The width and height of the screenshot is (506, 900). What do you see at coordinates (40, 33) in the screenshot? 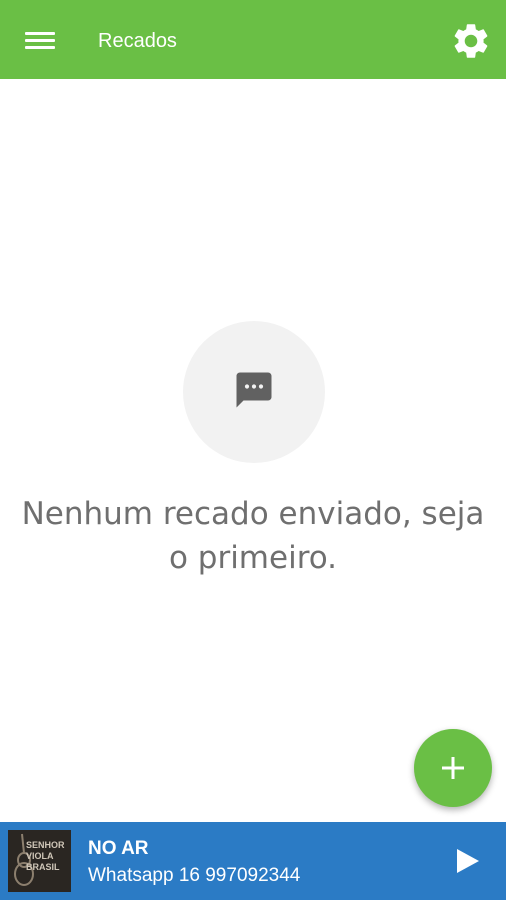
I see `hamburger-menu-icon` at bounding box center [40, 33].